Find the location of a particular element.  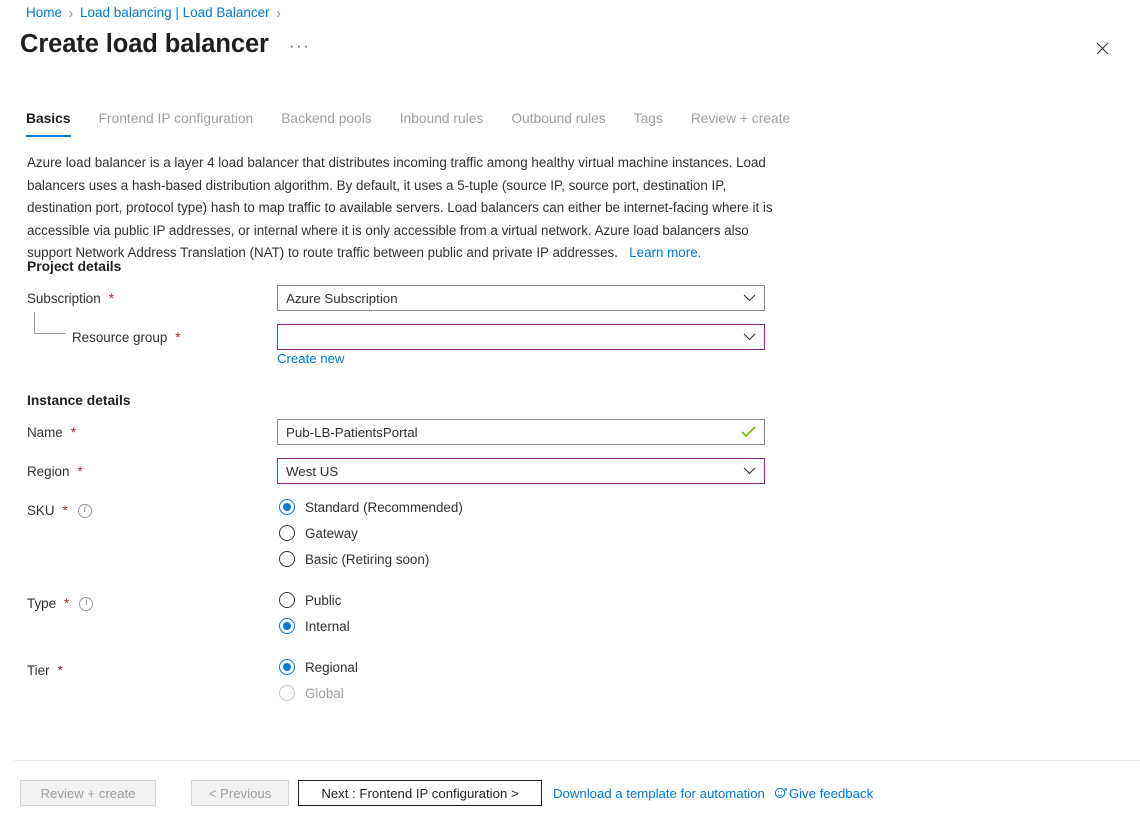

title-row: Create load balancer ··· is located at coordinates (167, 44).